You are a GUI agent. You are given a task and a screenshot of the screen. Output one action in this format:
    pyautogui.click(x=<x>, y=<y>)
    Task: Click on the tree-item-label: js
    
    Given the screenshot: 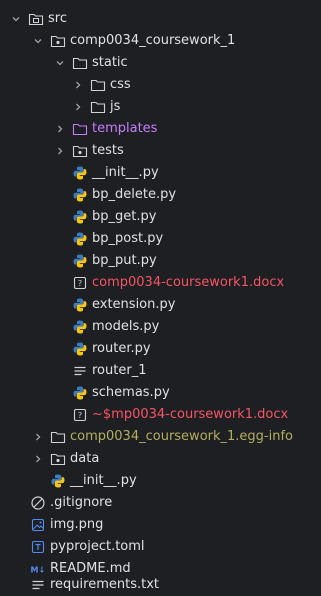 What is the action you would take?
    pyautogui.click(x=115, y=106)
    